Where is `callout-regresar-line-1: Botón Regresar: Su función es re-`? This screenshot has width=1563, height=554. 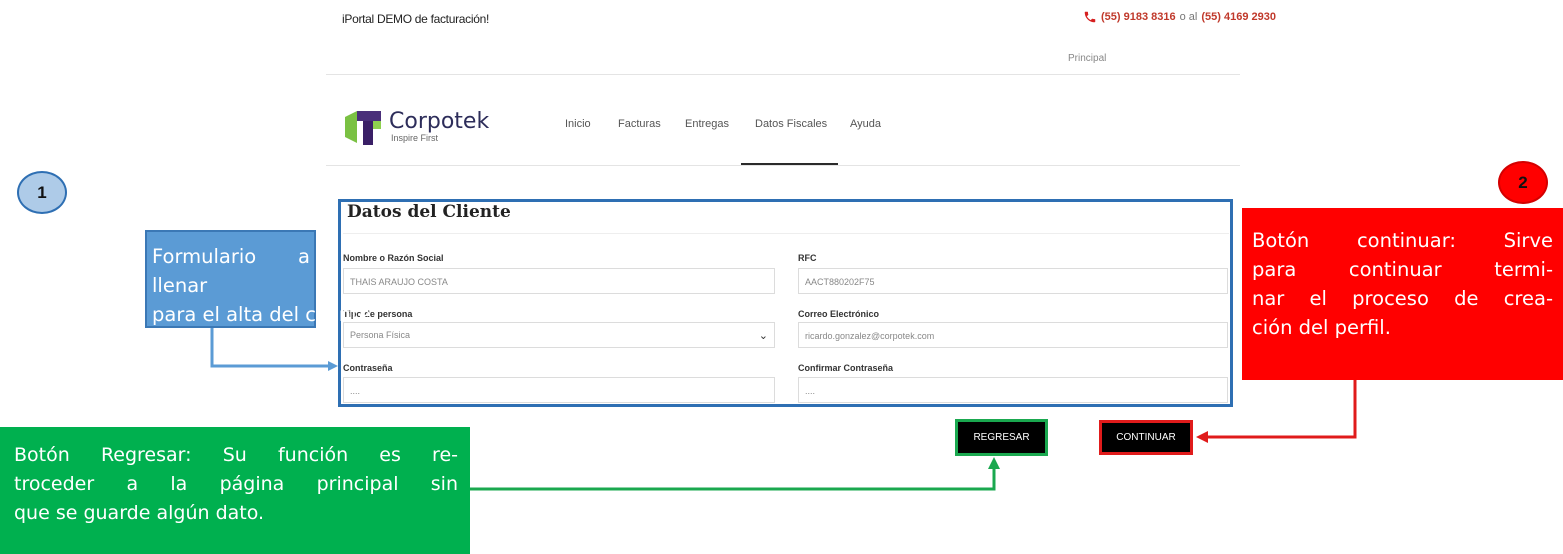
callout-regresar-line-1: Botón Regresar: Su función es re- is located at coordinates (236, 455).